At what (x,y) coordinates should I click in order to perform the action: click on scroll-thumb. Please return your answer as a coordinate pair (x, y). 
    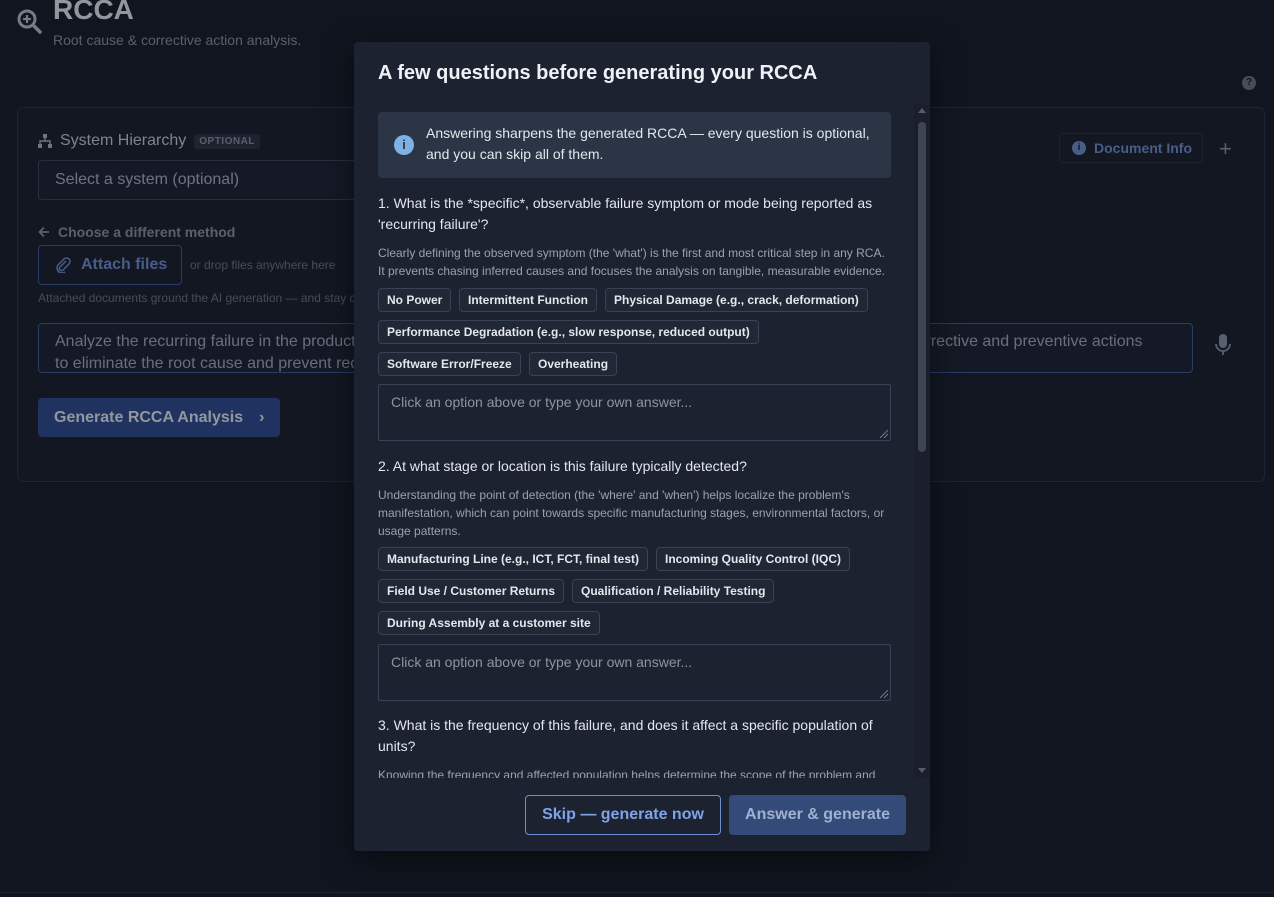
    Looking at the image, I should click on (922, 287).